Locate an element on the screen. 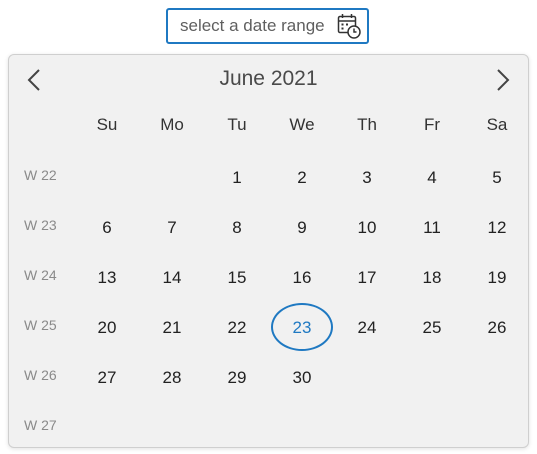 The width and height of the screenshot is (537, 454). calendar-day: 7 is located at coordinates (172, 228).